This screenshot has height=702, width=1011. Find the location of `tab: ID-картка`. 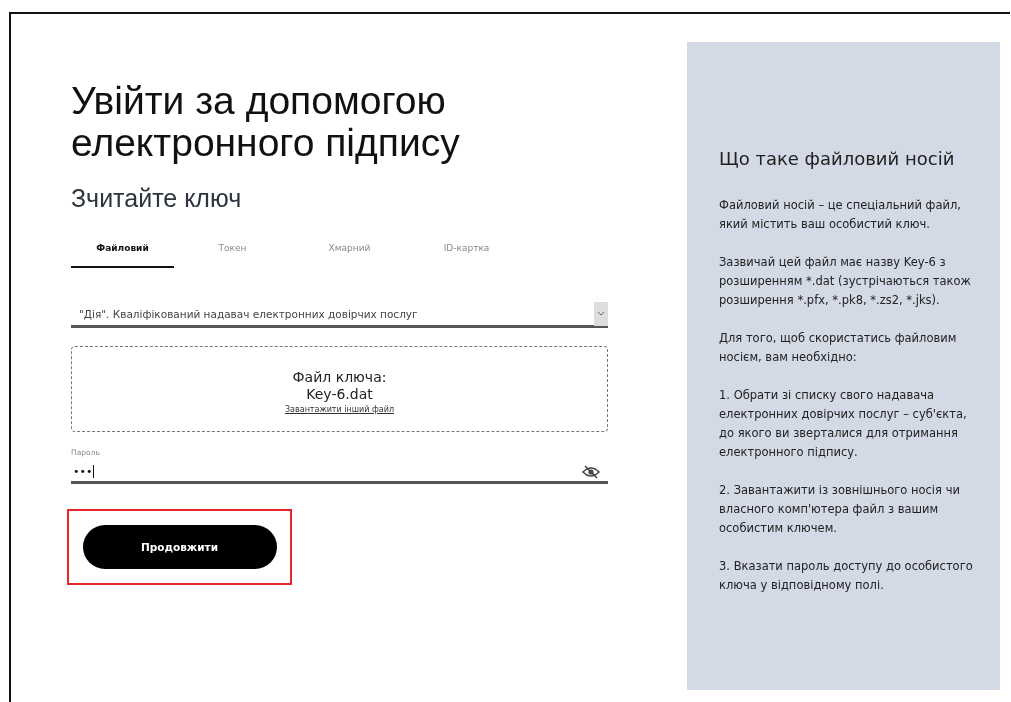

tab: ID-картка is located at coordinates (466, 251).